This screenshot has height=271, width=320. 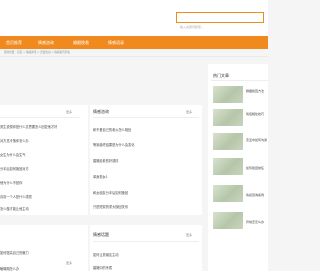 I want to click on nav-item-marriage: 婚姻挽救, so click(x=81, y=42).